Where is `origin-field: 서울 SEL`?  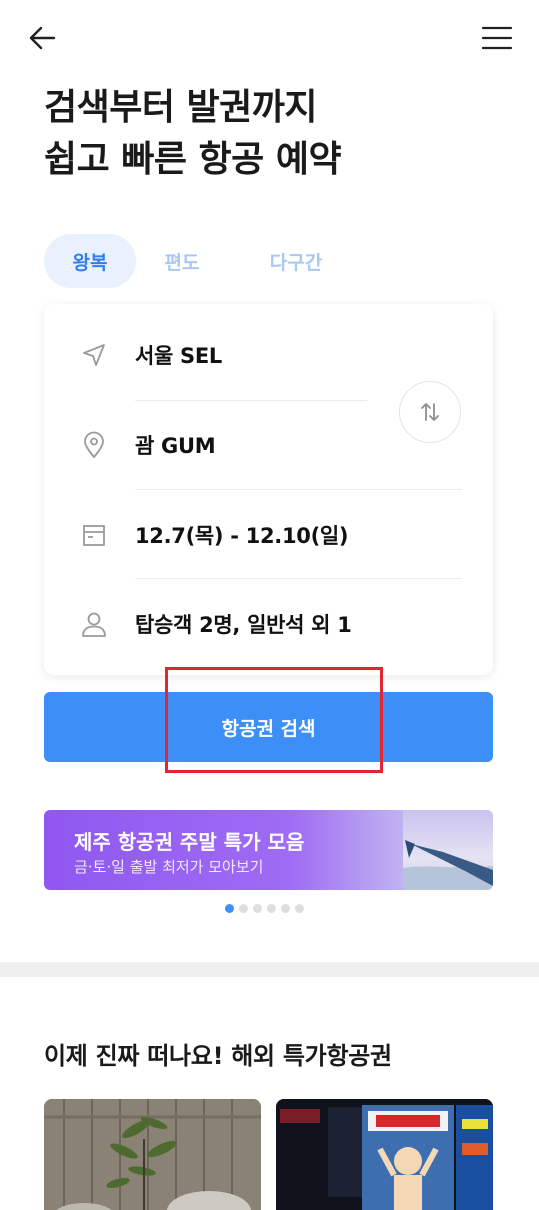 origin-field: 서울 SEL is located at coordinates (209, 355).